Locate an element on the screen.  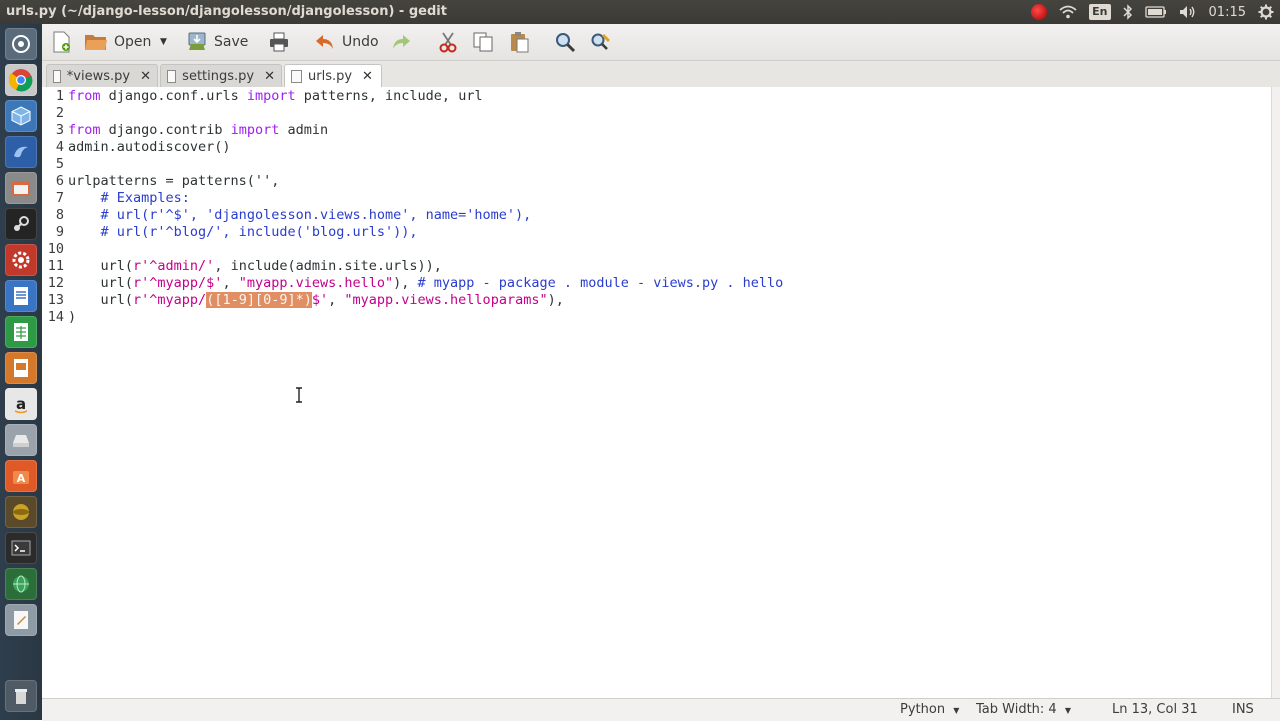
text-cursor-icon is located at coordinates (299, 395).